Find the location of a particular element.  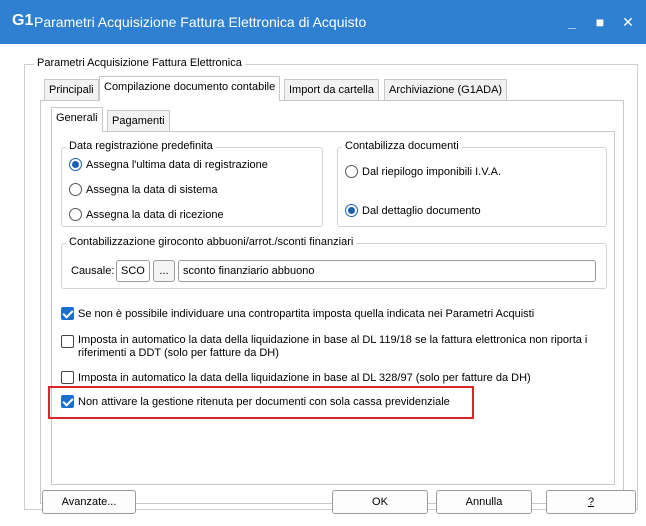

tab-compilazione-documento-contabile: Compilazione documento contabile is located at coordinates (190, 88).